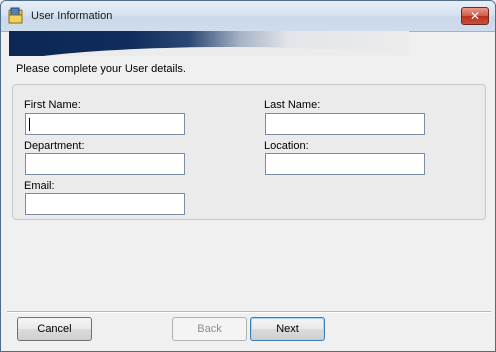 The width and height of the screenshot is (496, 352). Describe the element at coordinates (345, 164) in the screenshot. I see `location-field` at that location.